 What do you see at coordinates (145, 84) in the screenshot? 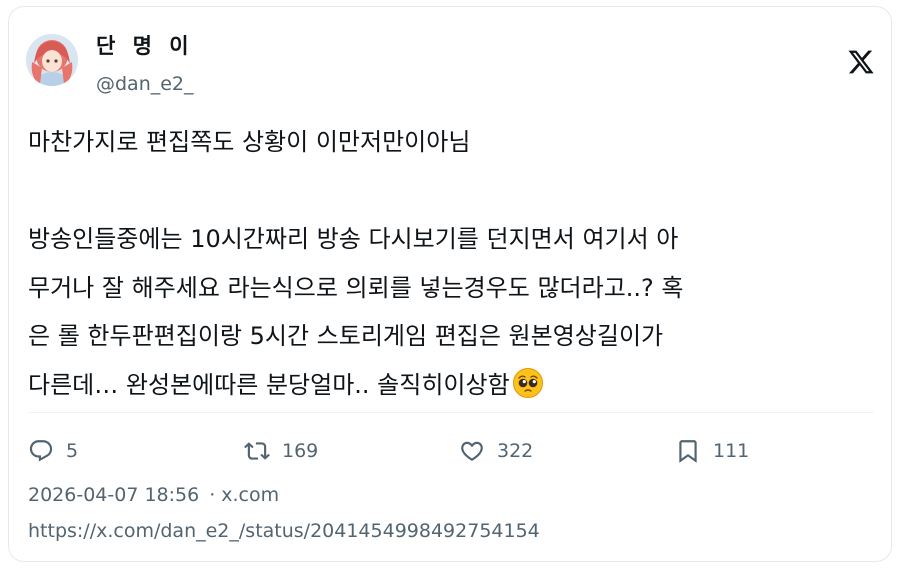
I see `author-handle: @dan_e2_` at bounding box center [145, 84].